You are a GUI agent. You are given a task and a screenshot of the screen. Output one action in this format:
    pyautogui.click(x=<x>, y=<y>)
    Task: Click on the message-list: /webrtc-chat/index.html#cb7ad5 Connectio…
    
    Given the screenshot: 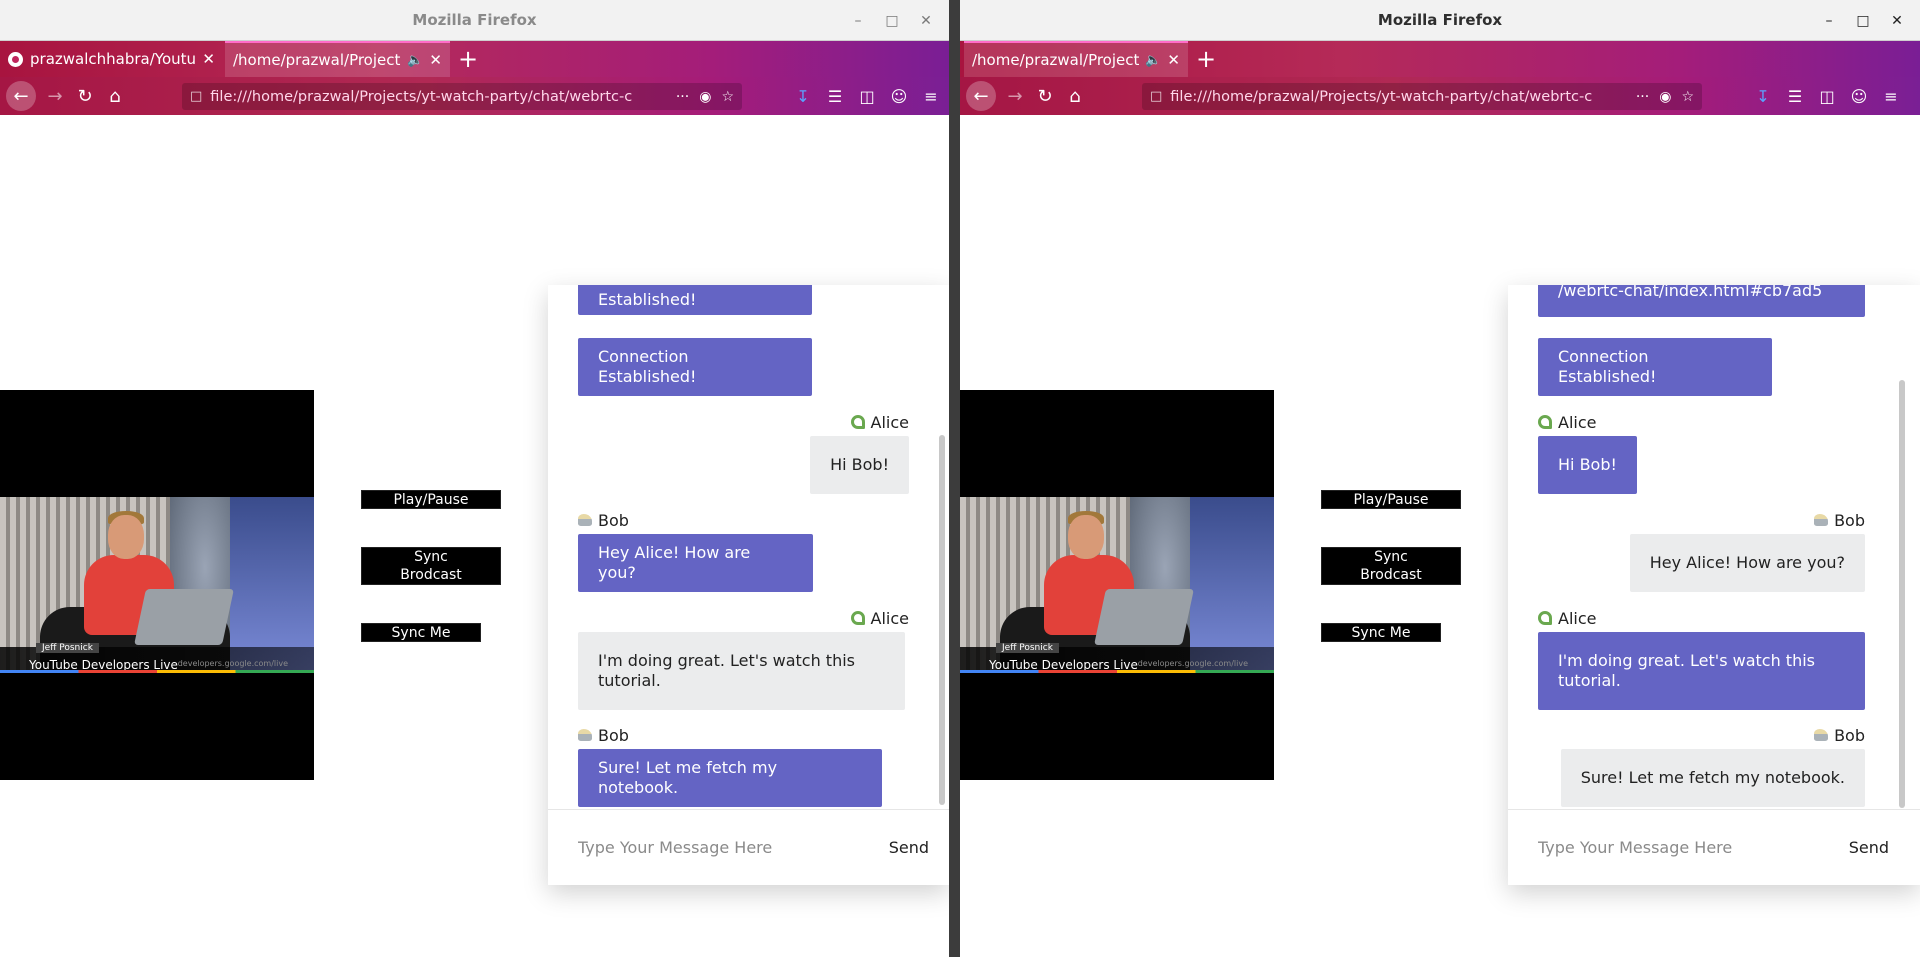 What is the action you would take?
    pyautogui.click(x=1714, y=547)
    